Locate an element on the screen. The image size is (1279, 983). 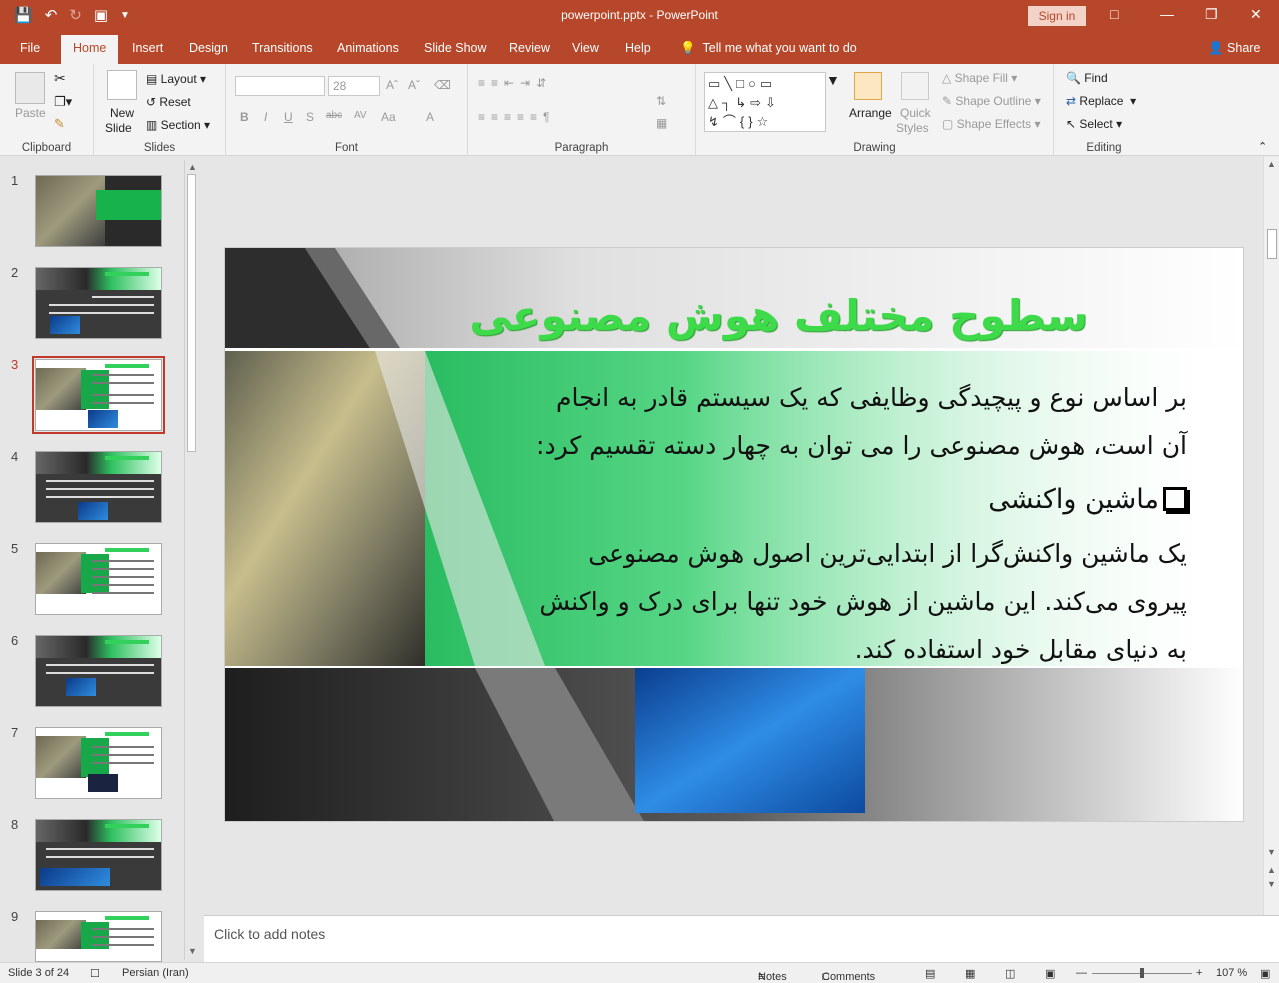
tab-transitions: Transitions is located at coordinates (282, 48).